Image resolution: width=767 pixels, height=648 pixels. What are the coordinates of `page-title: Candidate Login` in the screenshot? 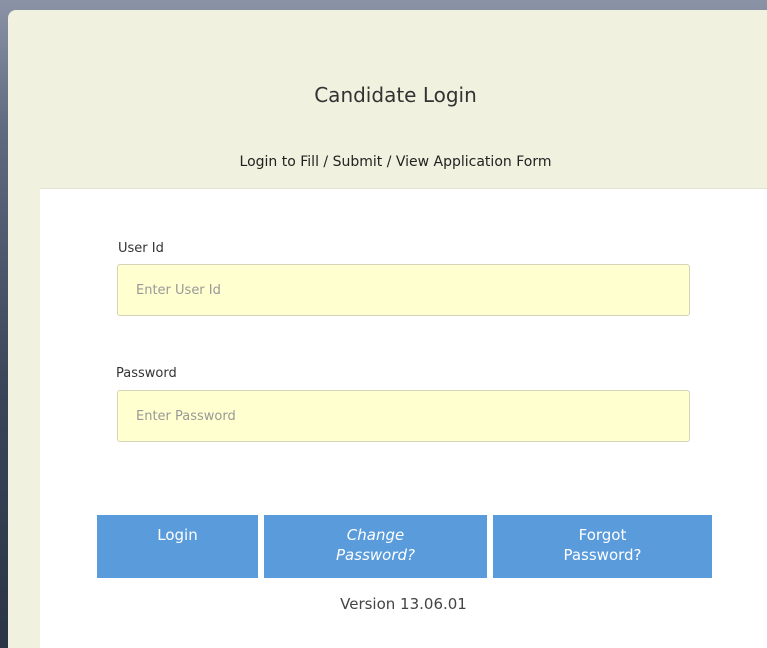 It's located at (395, 95).